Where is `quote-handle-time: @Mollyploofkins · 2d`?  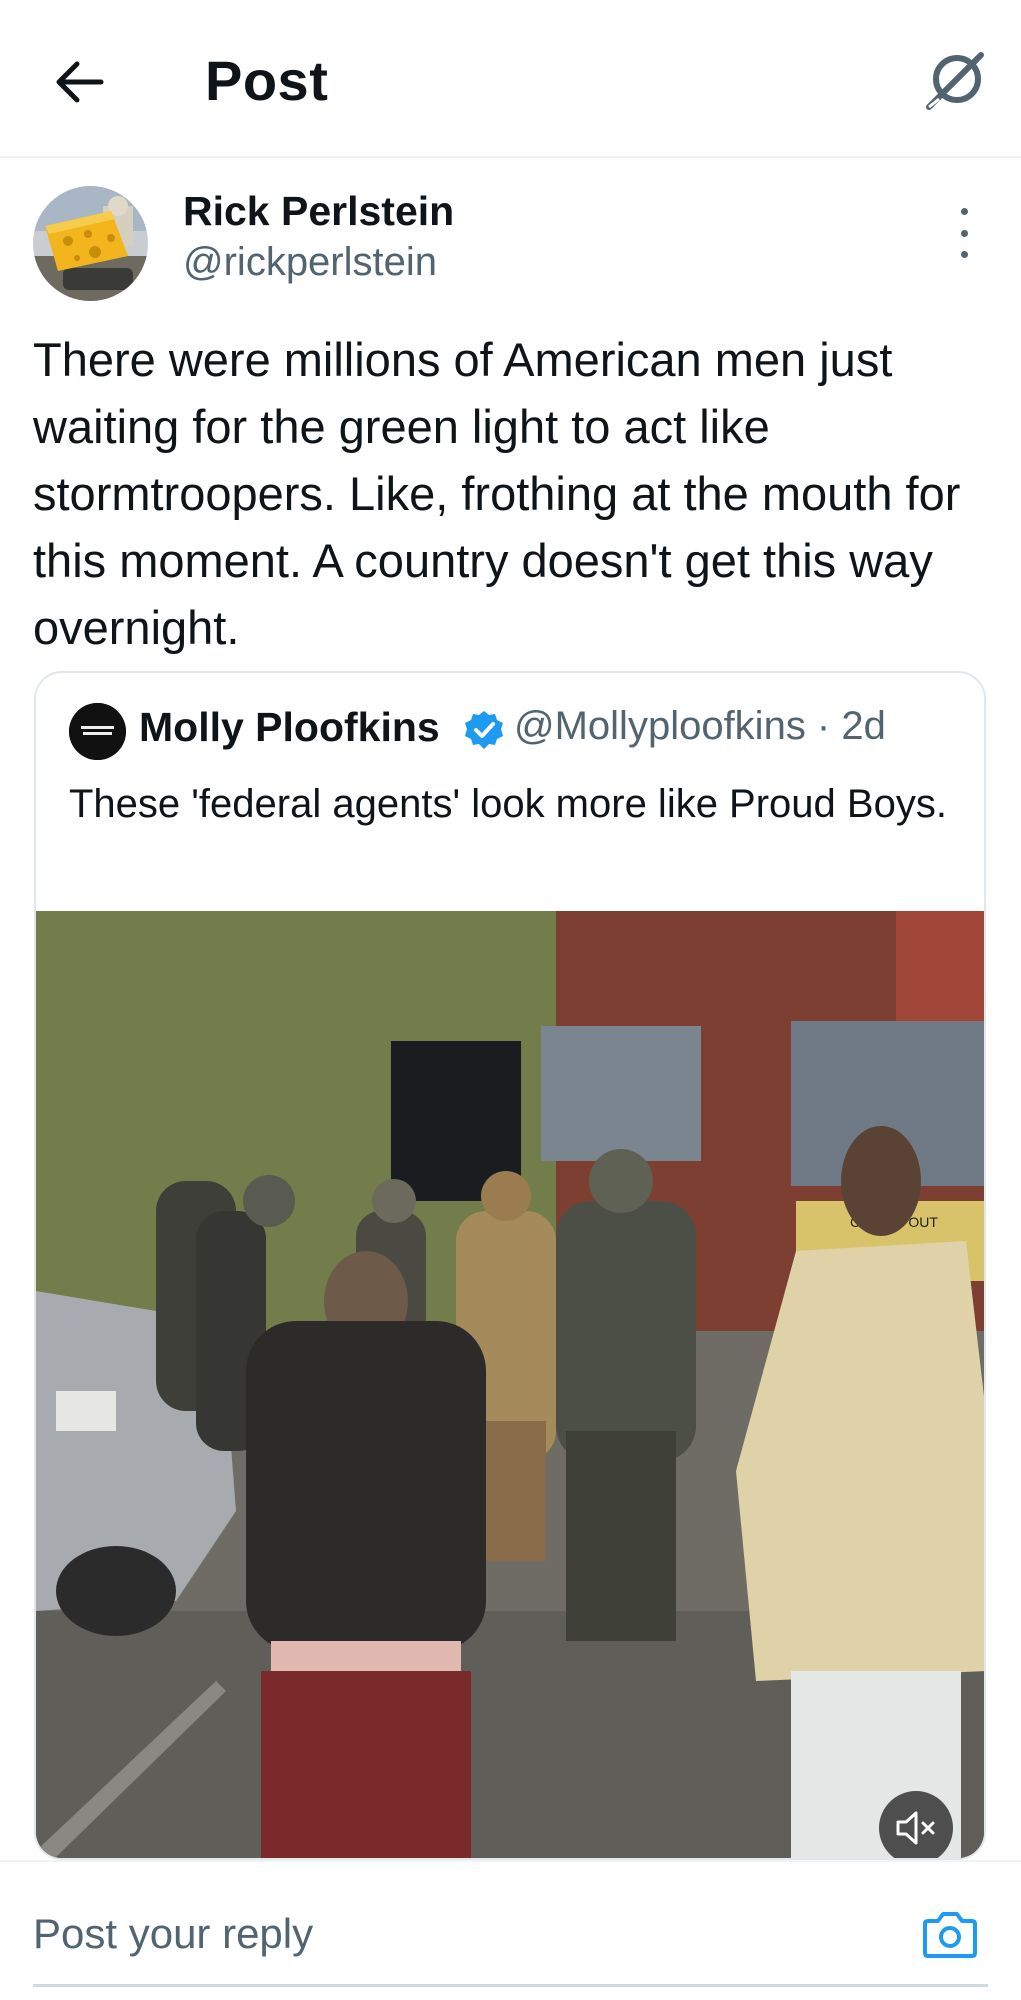 quote-handle-time: @Mollyploofkins · 2d is located at coordinates (700, 726).